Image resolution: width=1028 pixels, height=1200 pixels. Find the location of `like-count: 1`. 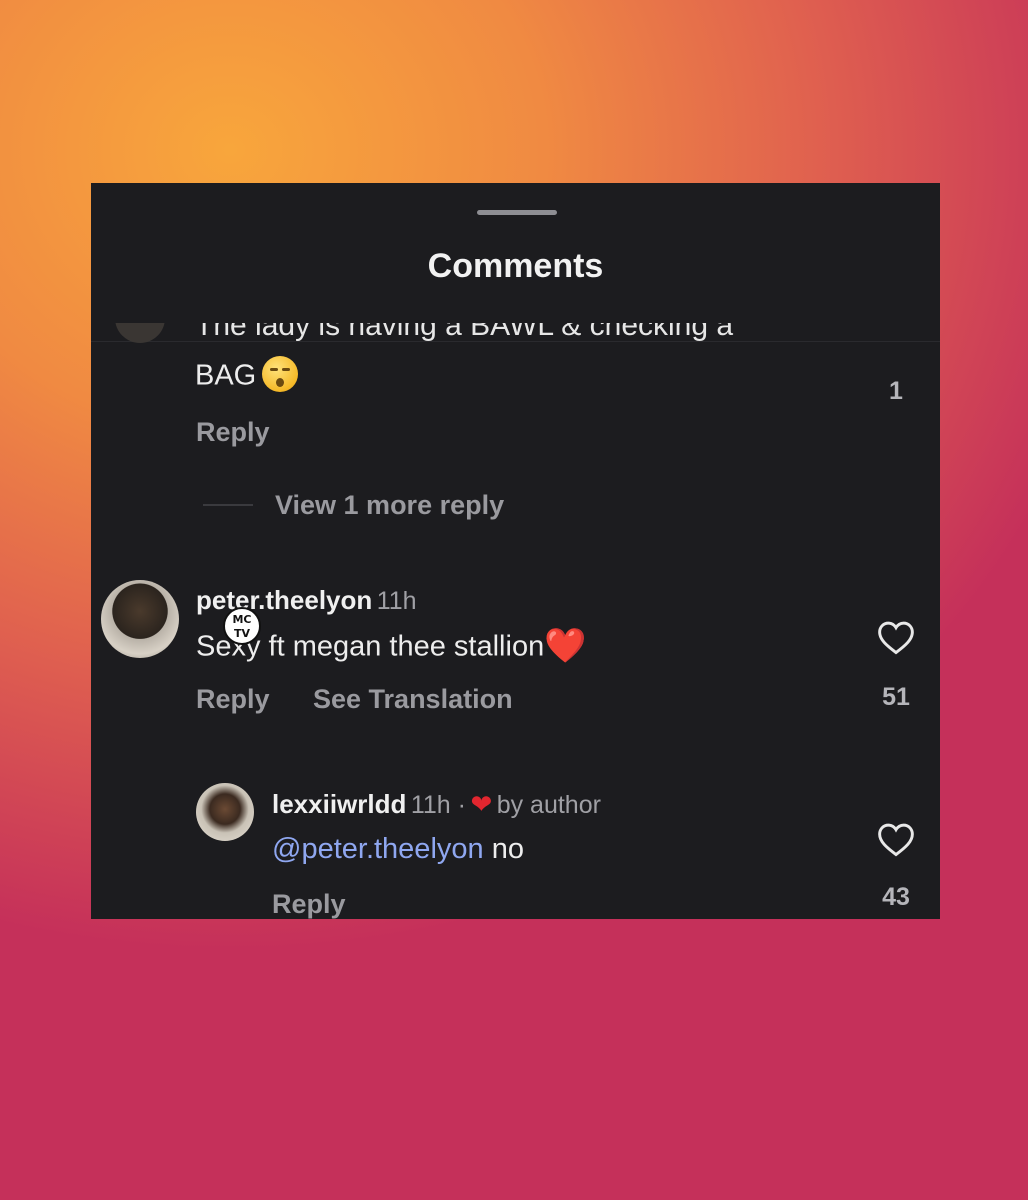

like-count: 1 is located at coordinates (896, 391).